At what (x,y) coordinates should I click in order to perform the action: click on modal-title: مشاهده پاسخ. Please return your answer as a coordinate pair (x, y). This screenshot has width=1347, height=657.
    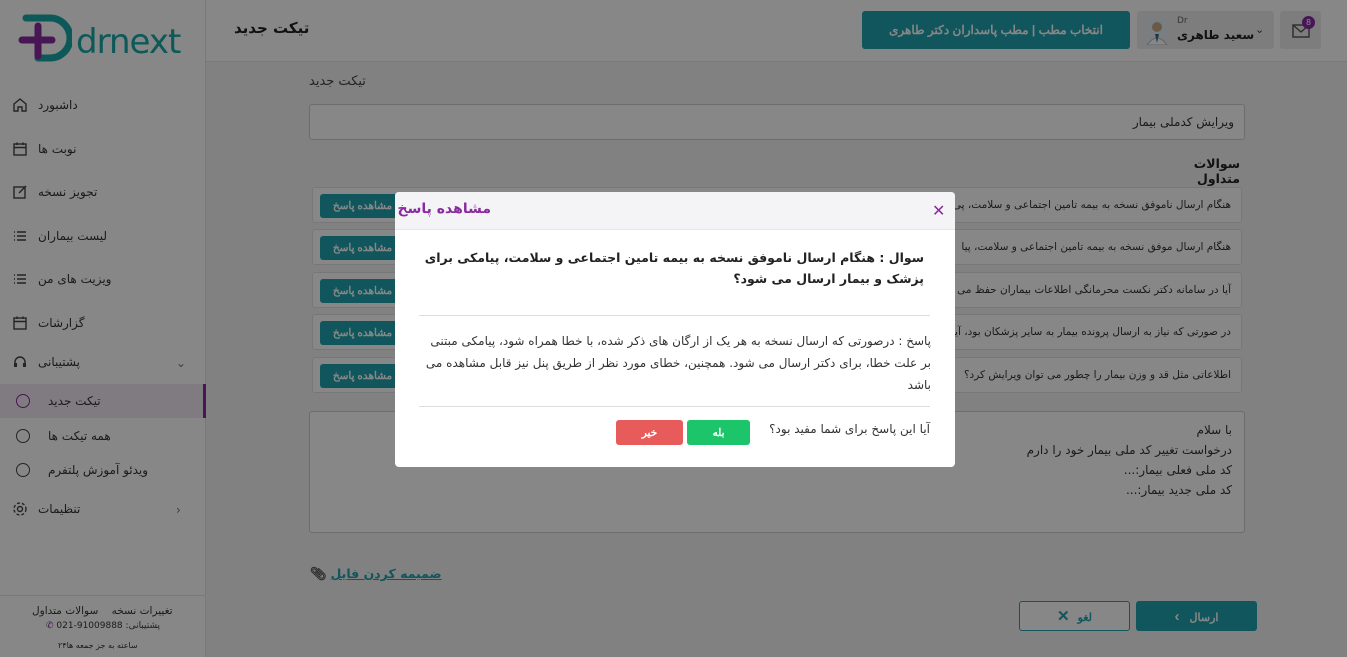
    Looking at the image, I should click on (444, 209).